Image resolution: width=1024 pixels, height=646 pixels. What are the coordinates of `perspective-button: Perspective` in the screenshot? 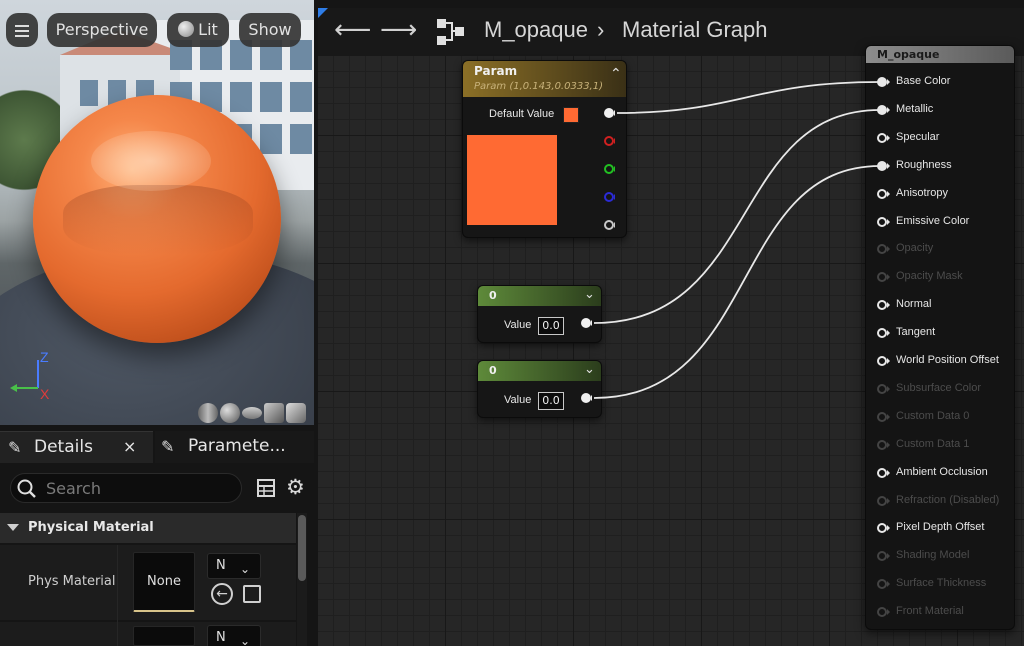 It's located at (102, 30).